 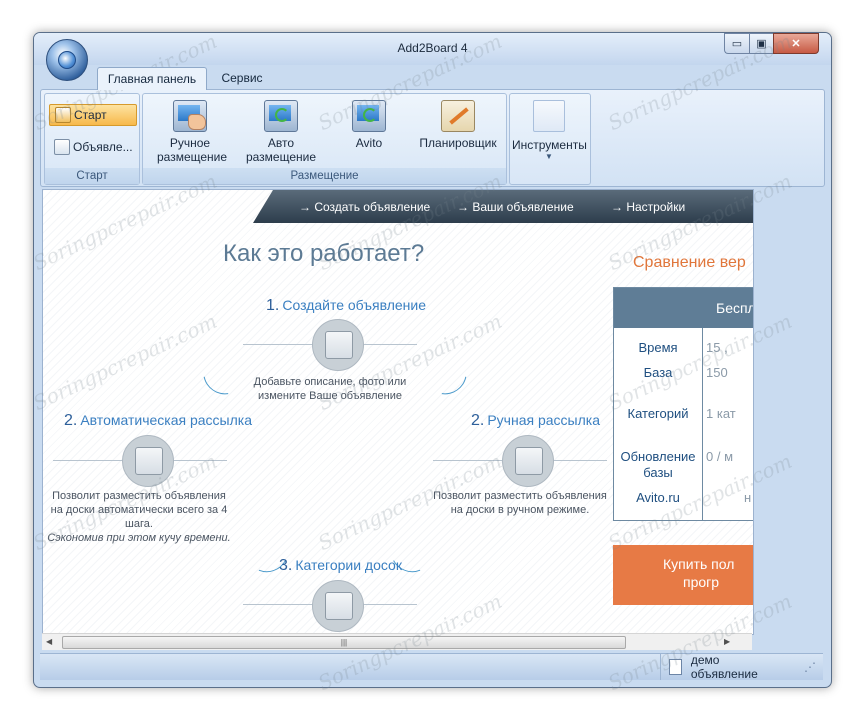 What do you see at coordinates (658, 372) in the screenshot?
I see `row-label-base: База` at bounding box center [658, 372].